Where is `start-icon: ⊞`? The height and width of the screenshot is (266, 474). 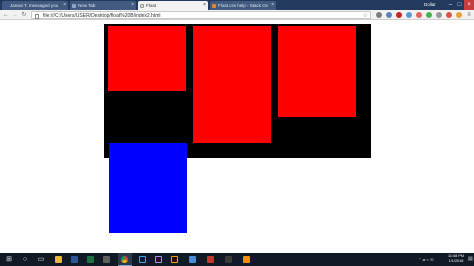 start-icon: ⊞ is located at coordinates (9, 259).